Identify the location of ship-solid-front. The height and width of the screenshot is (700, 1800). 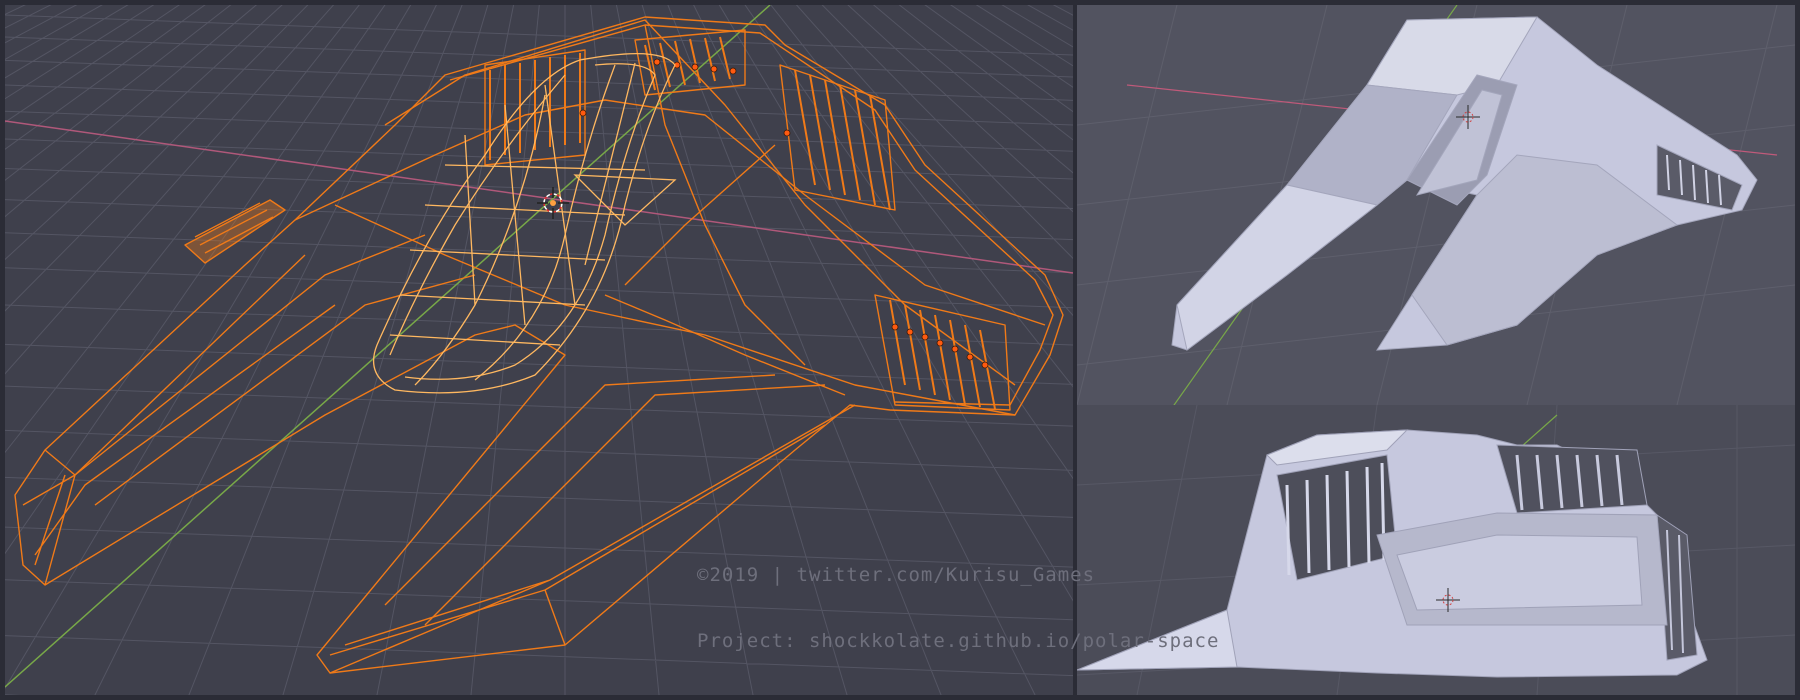
(1392, 553).